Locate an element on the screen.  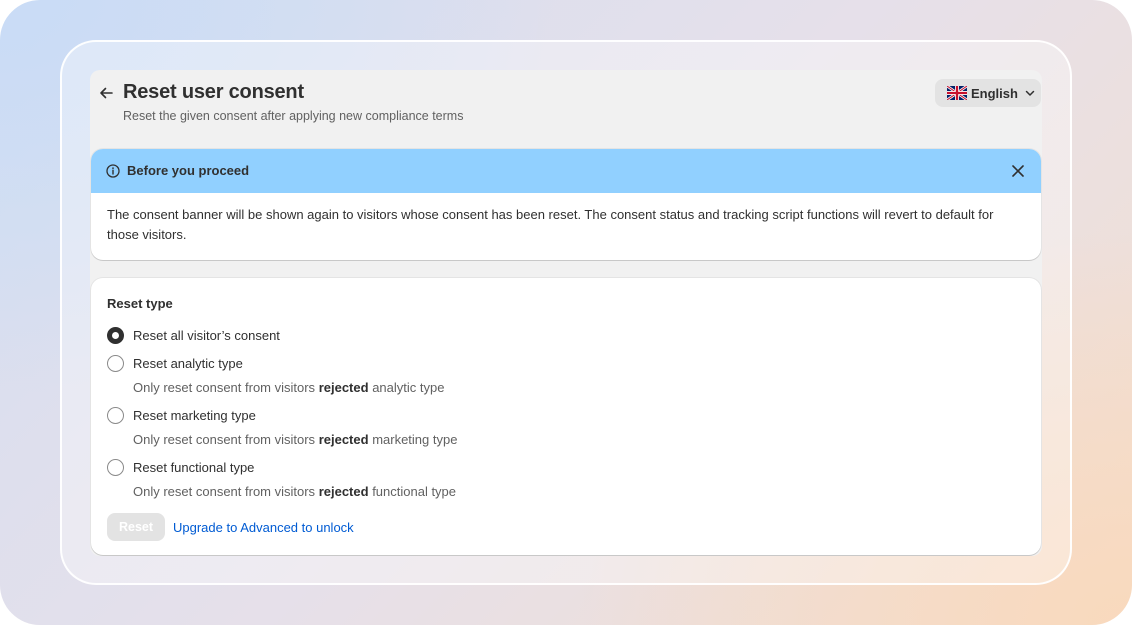
radio-label: Reset marketing type is located at coordinates (194, 415).